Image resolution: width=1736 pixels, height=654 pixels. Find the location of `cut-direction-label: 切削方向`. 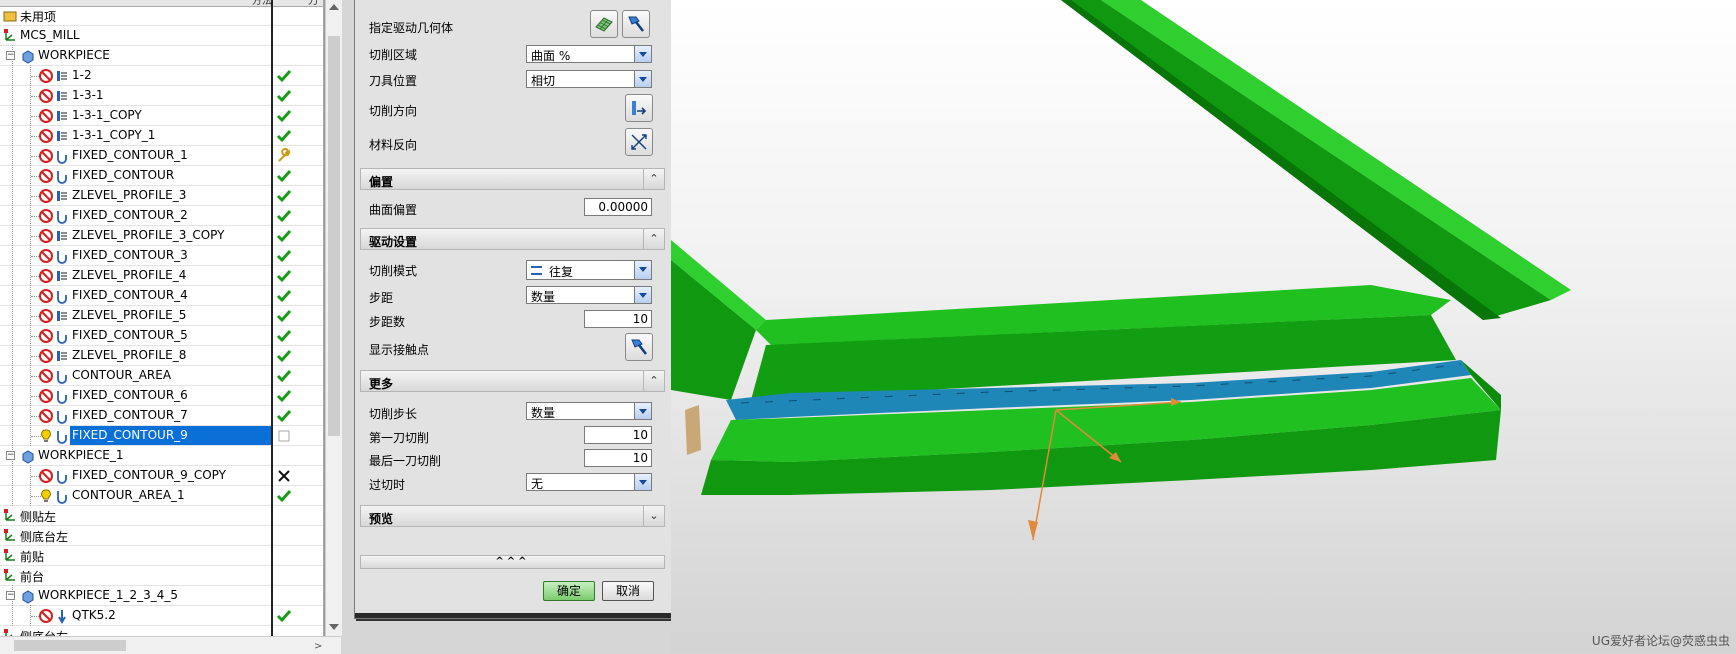

cut-direction-label: 切削方向 is located at coordinates (393, 111).